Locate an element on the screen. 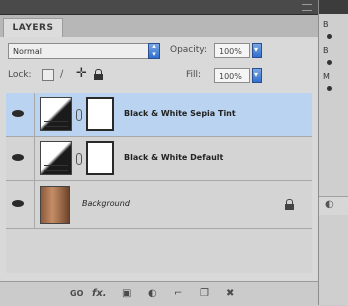 The height and width of the screenshot is (306, 348). new-group-folder-icon: ⌐ is located at coordinates (178, 294).